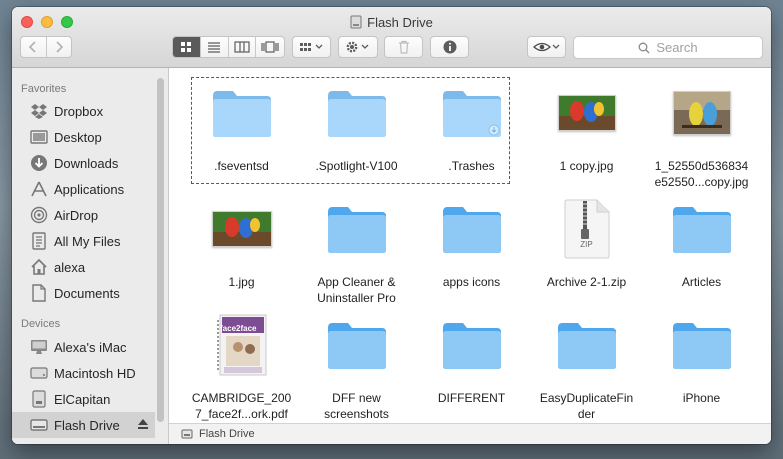 Image resolution: width=783 pixels, height=459 pixels. Describe the element at coordinates (644, 47) in the screenshot. I see `search-icon` at that location.